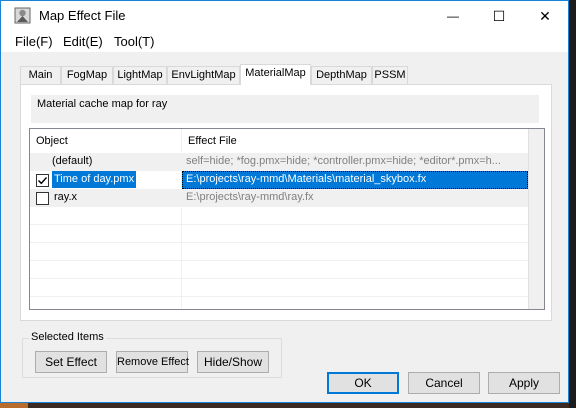  I want to click on maximize-button: ☐, so click(499, 16).